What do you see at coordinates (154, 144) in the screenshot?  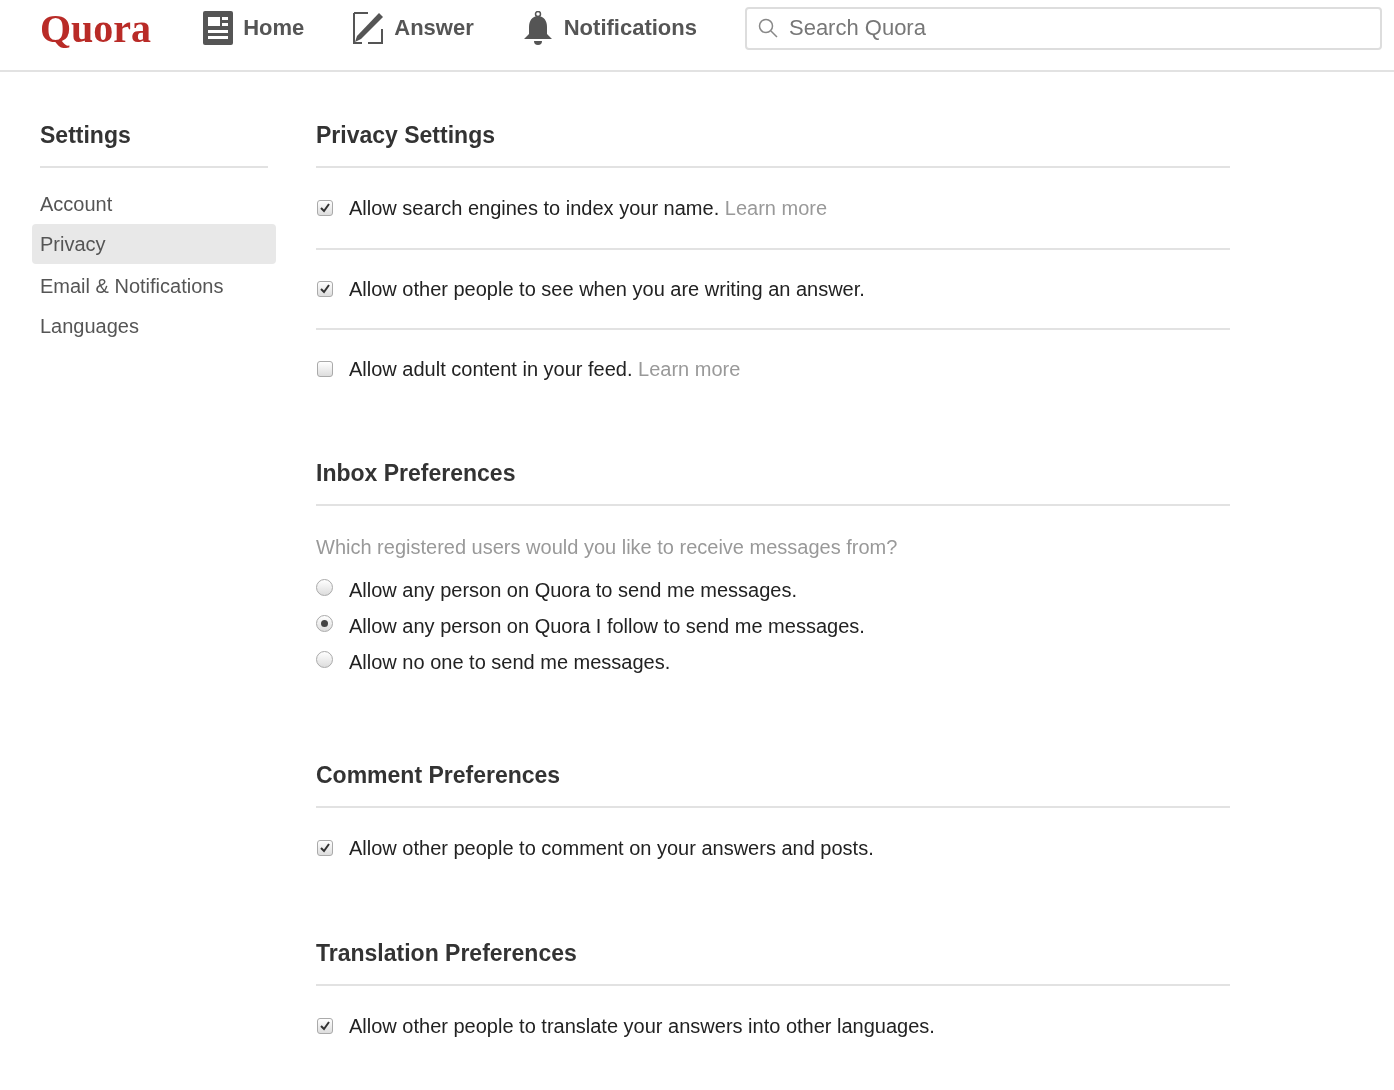 I see `sidebar-title: Settings` at bounding box center [154, 144].